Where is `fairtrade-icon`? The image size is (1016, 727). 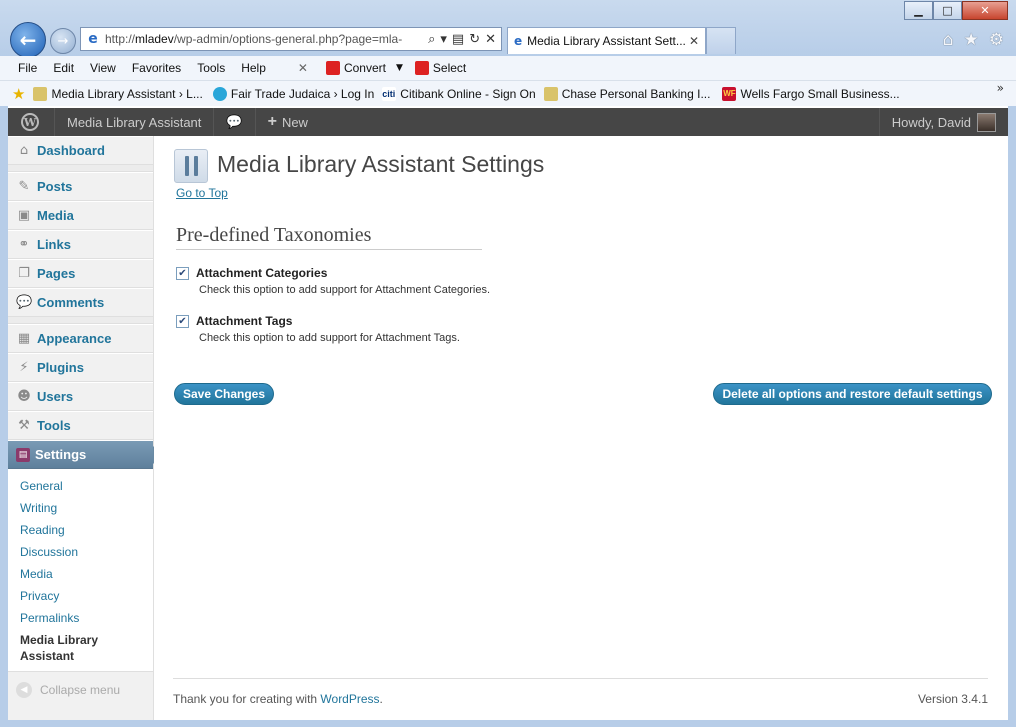 fairtrade-icon is located at coordinates (219, 93).